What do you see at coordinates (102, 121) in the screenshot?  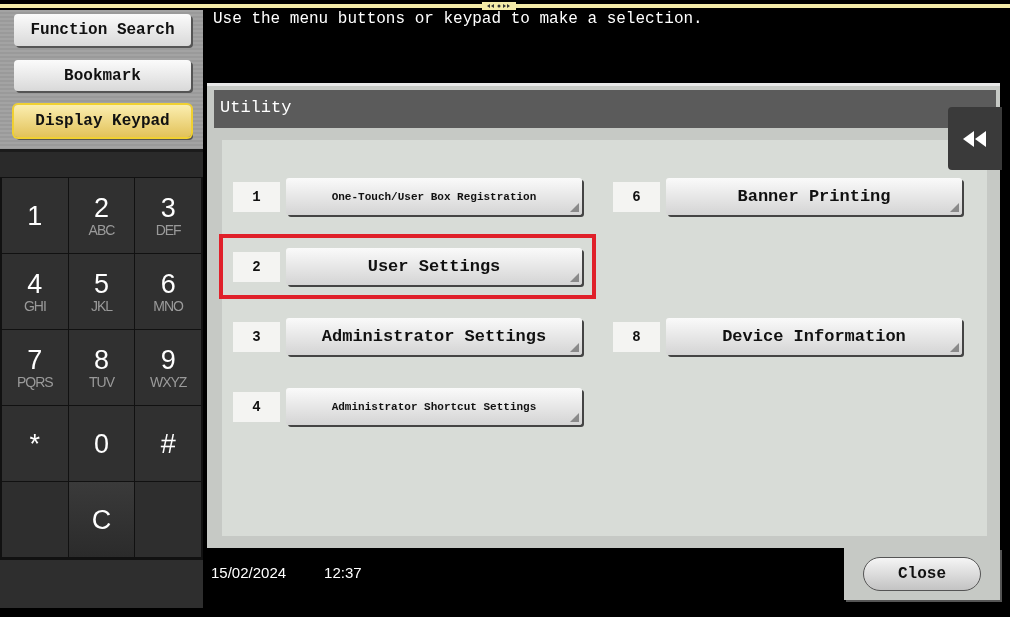 I see `side-button: Display Keypad` at bounding box center [102, 121].